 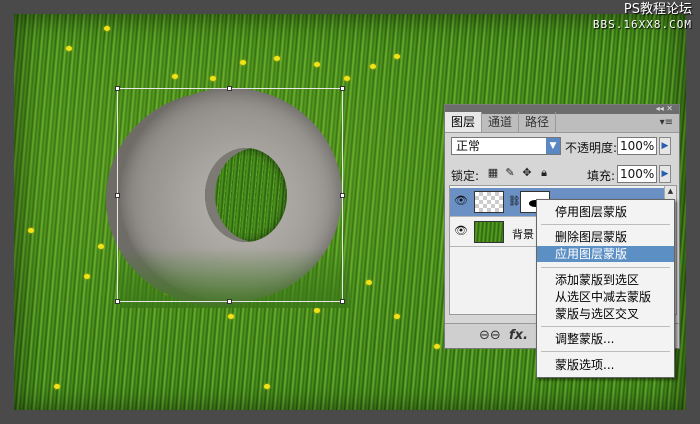 I want to click on menu-item-intersect-mask-with-selection: 蒙版与选区交叉, so click(x=605, y=314).